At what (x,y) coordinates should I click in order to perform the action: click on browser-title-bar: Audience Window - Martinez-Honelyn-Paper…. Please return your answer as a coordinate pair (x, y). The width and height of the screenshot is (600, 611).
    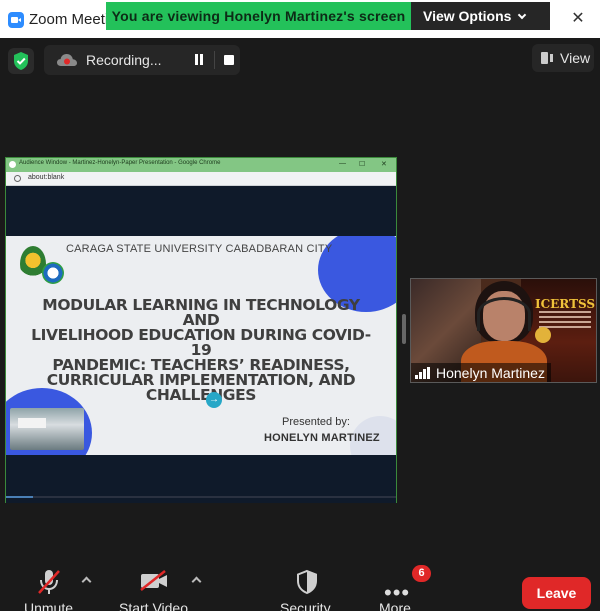
    Looking at the image, I should click on (201, 165).